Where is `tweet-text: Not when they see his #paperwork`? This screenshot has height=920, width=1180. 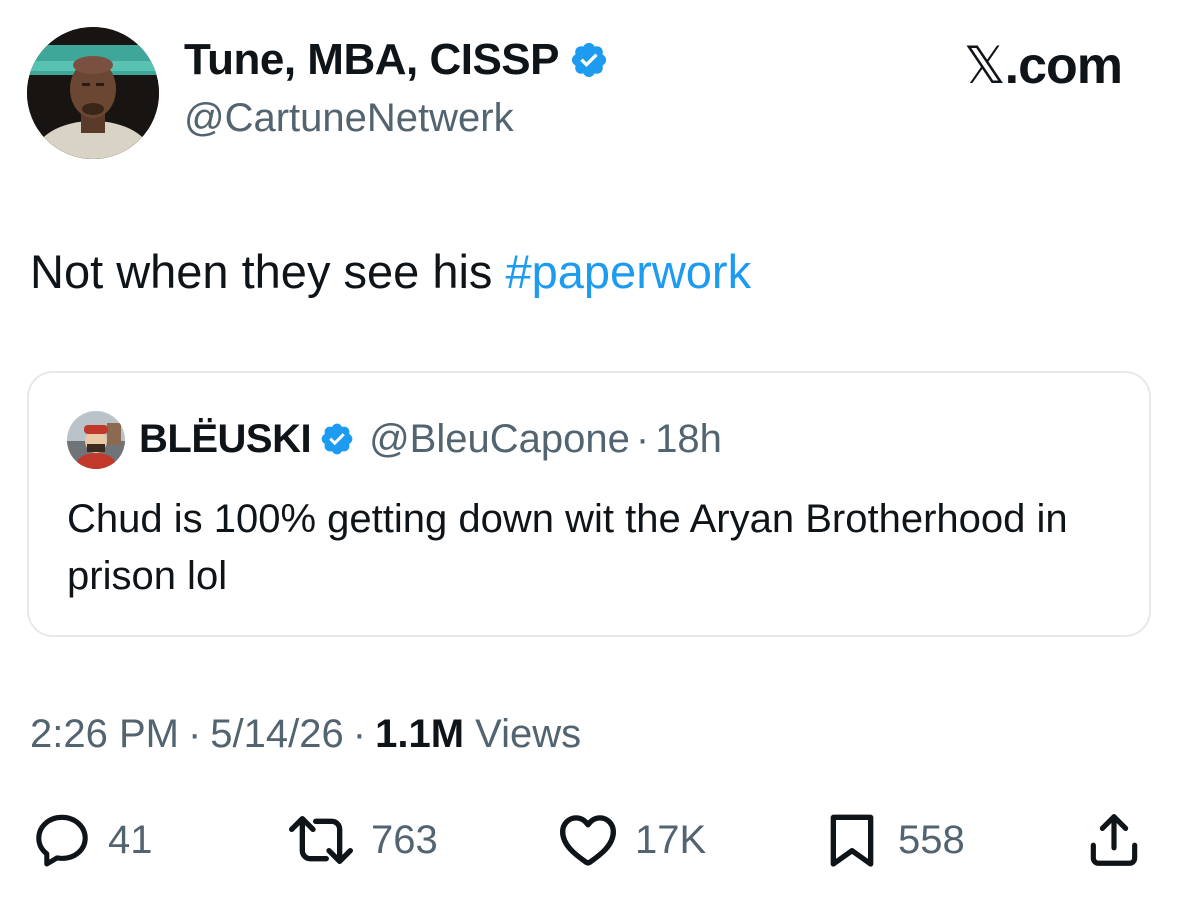 tweet-text: Not when they see his #paperwork is located at coordinates (390, 272).